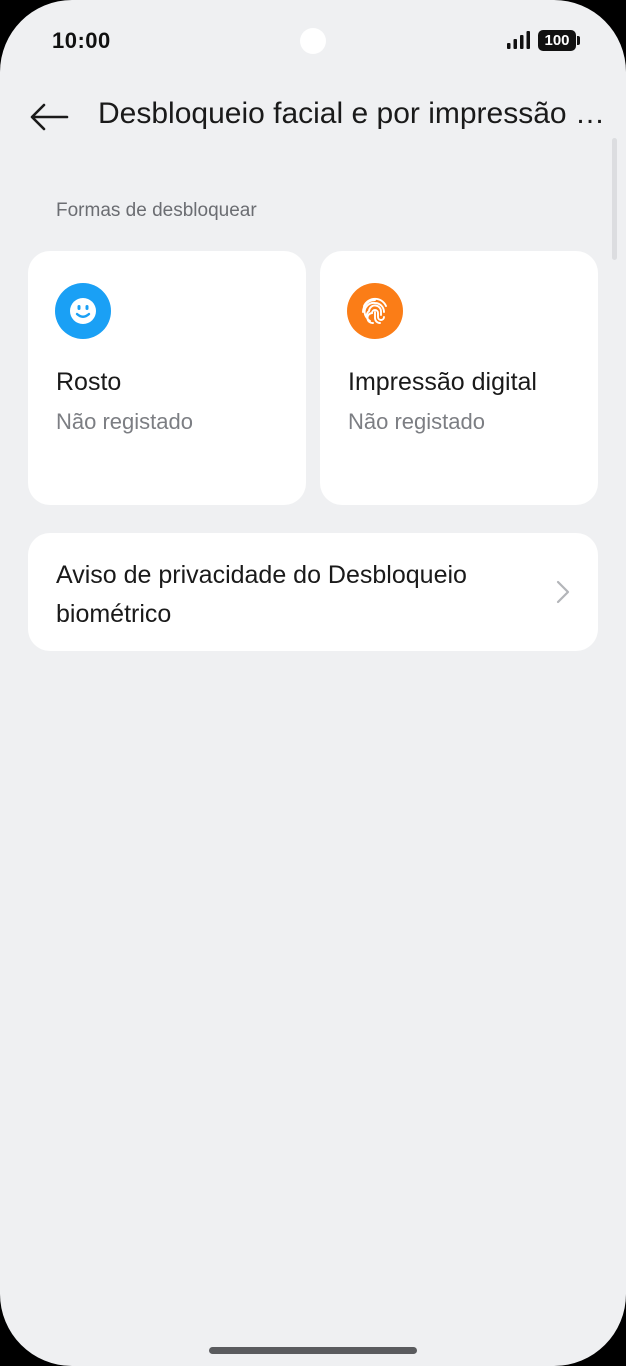  I want to click on fingerprint-card-title: Impressão digital, so click(442, 382).